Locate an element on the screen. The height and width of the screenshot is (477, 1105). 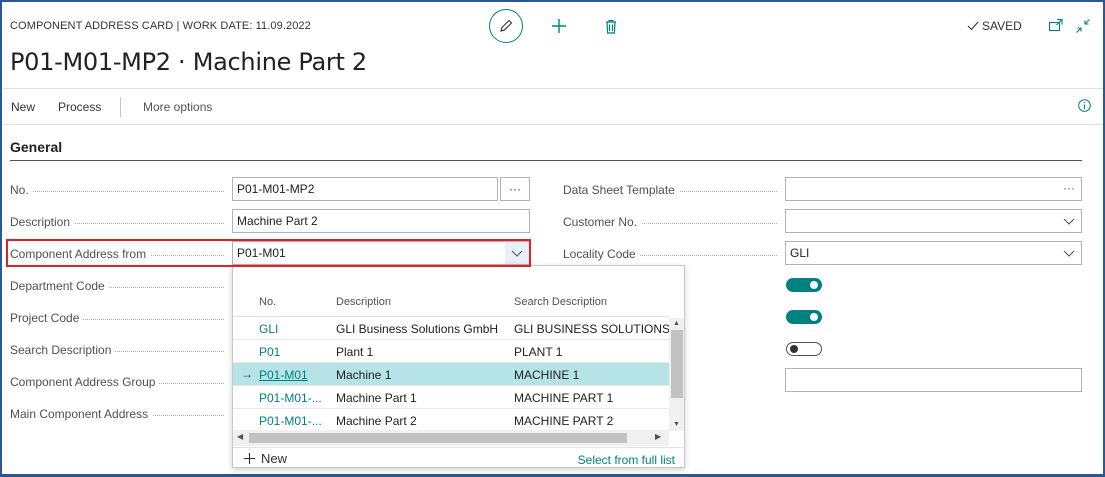
section-divider is located at coordinates (546, 160).